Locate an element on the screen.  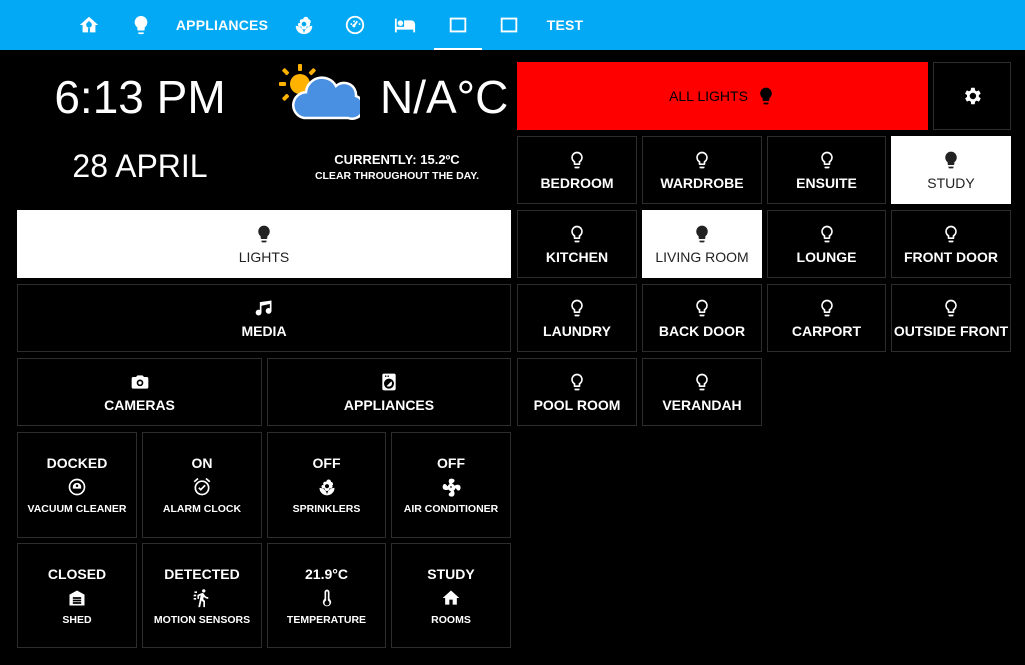
motion-icon is located at coordinates (202, 598).